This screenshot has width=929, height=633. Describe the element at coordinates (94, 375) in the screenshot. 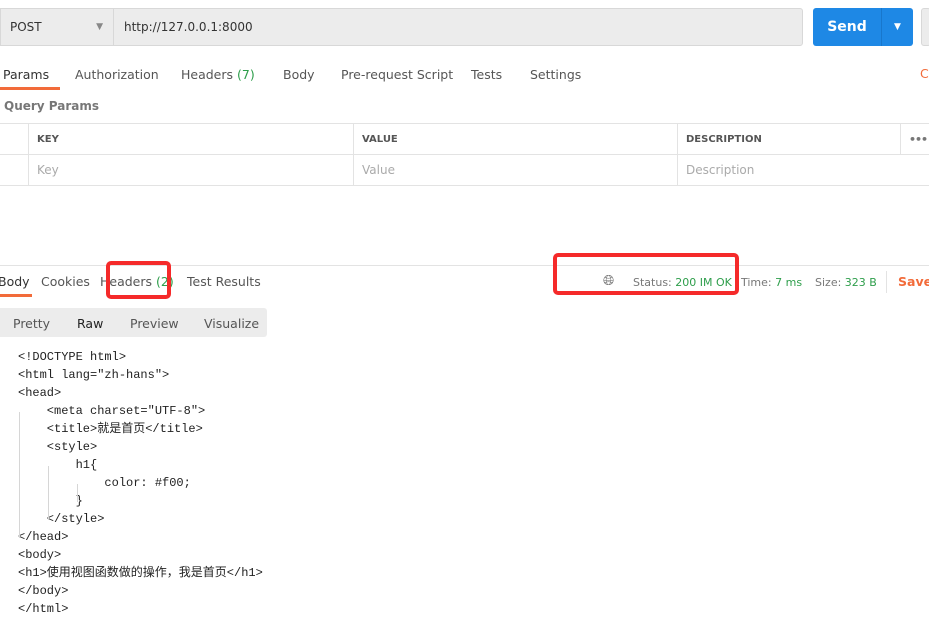

I see `code-line: <html lang="zh-hans">` at that location.